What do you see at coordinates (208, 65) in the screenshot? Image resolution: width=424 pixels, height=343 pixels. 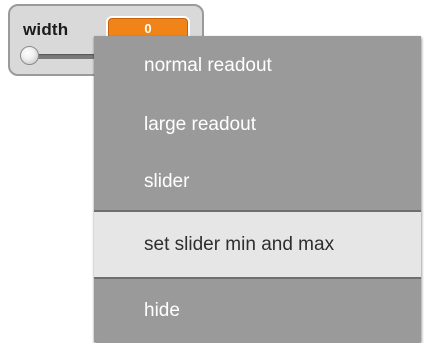 I see `menu-item-label: normal readout` at bounding box center [208, 65].